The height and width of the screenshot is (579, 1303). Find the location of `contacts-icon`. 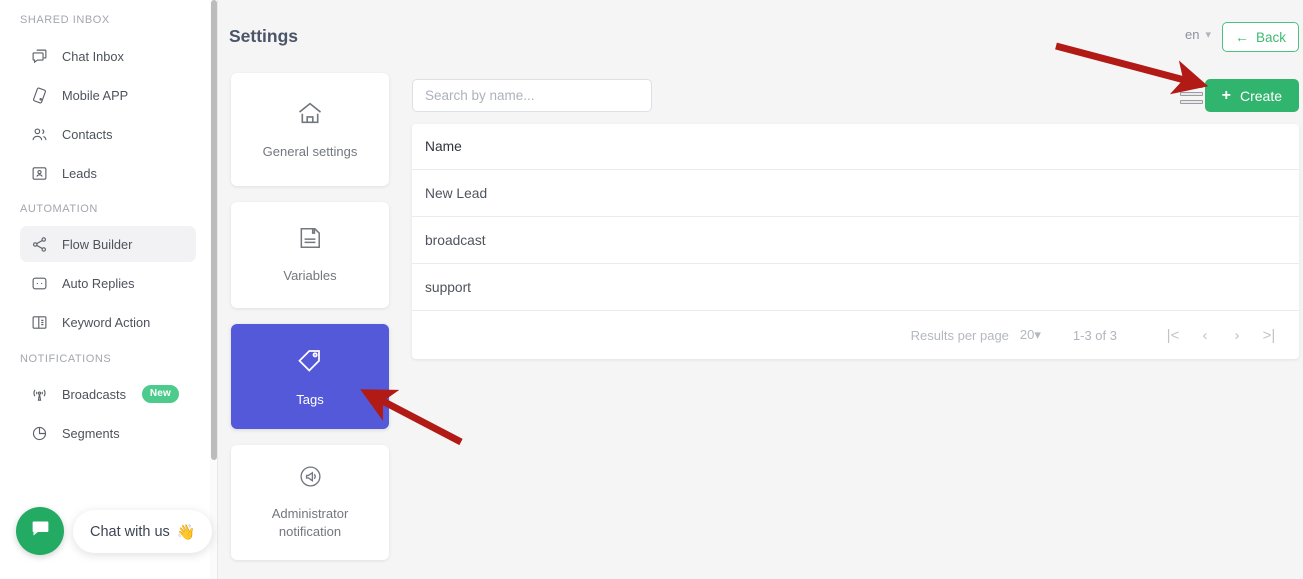

contacts-icon is located at coordinates (39, 134).